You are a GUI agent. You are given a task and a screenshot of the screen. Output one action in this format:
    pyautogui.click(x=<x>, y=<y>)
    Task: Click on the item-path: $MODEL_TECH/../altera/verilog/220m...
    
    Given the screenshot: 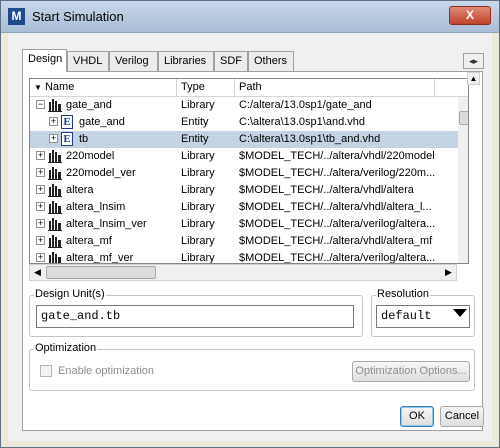 What is the action you would take?
    pyautogui.click(x=337, y=173)
    